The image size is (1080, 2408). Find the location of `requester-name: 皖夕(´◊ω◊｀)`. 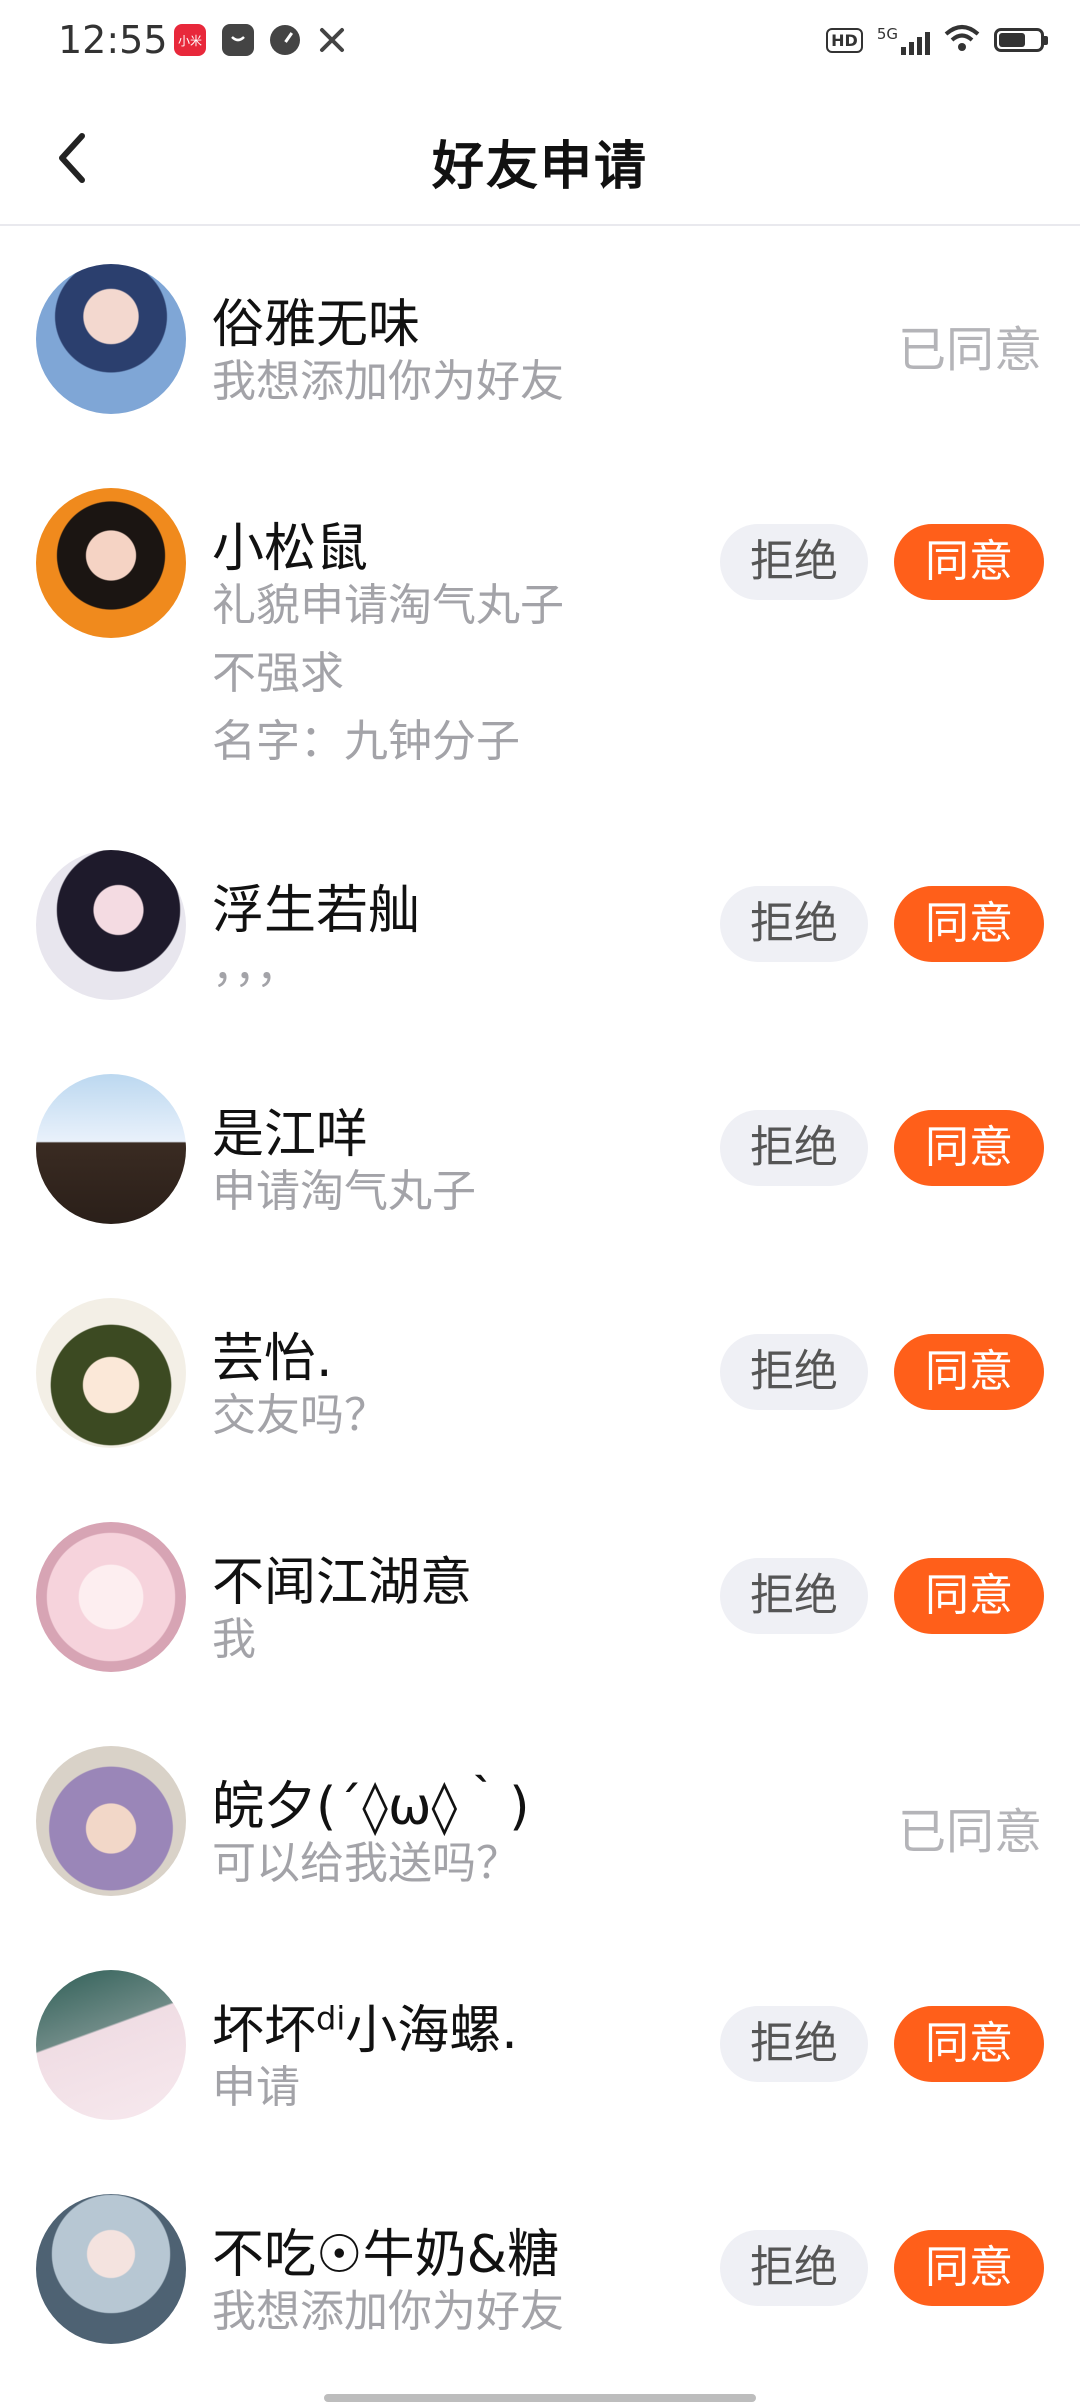

requester-name: 皖夕(´◊ω◊｀) is located at coordinates (371, 1807).